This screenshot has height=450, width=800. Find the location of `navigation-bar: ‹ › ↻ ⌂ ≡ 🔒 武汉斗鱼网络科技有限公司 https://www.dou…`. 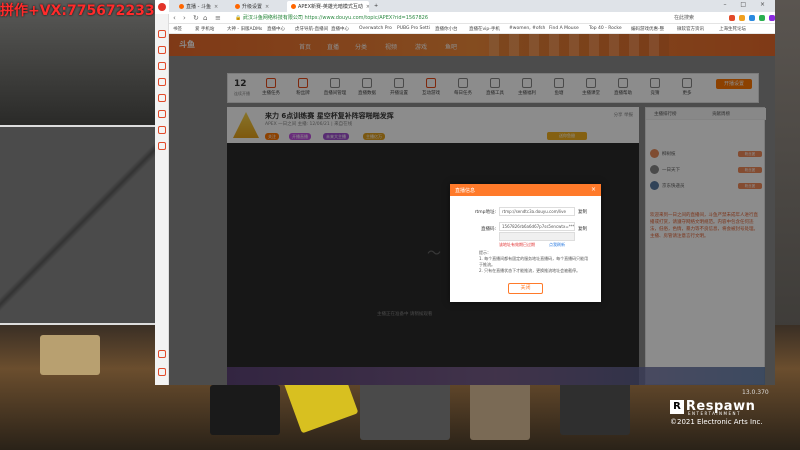

navigation-bar: ‹ › ↻ ⌂ ≡ 🔒 武汉斗鱼网络科技有限公司 https://www.dou… is located at coordinates (472, 18).